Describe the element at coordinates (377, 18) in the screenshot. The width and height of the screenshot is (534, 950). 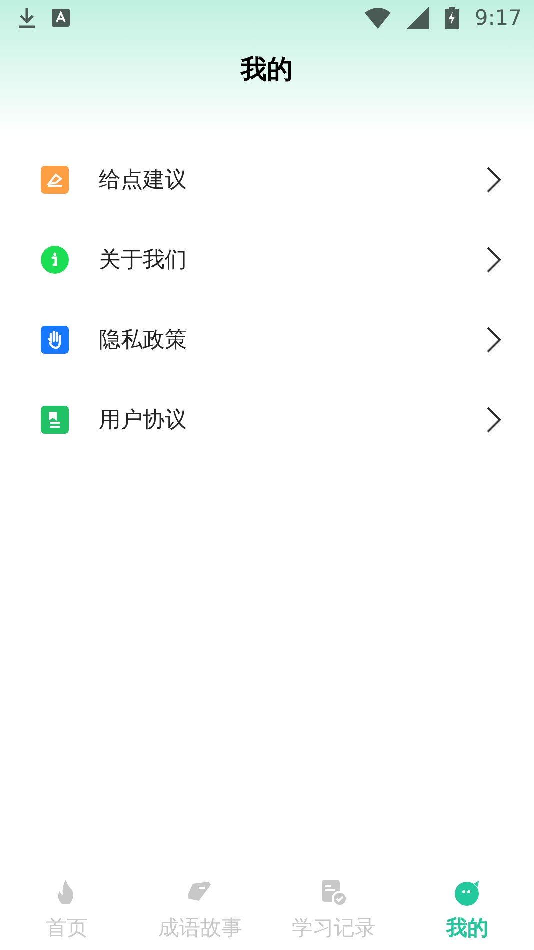
I see `wifi-icon` at that location.